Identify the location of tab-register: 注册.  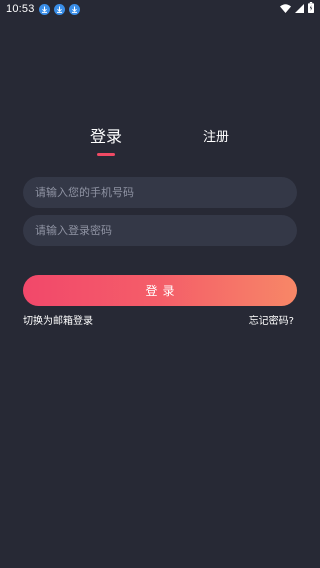
(216, 138).